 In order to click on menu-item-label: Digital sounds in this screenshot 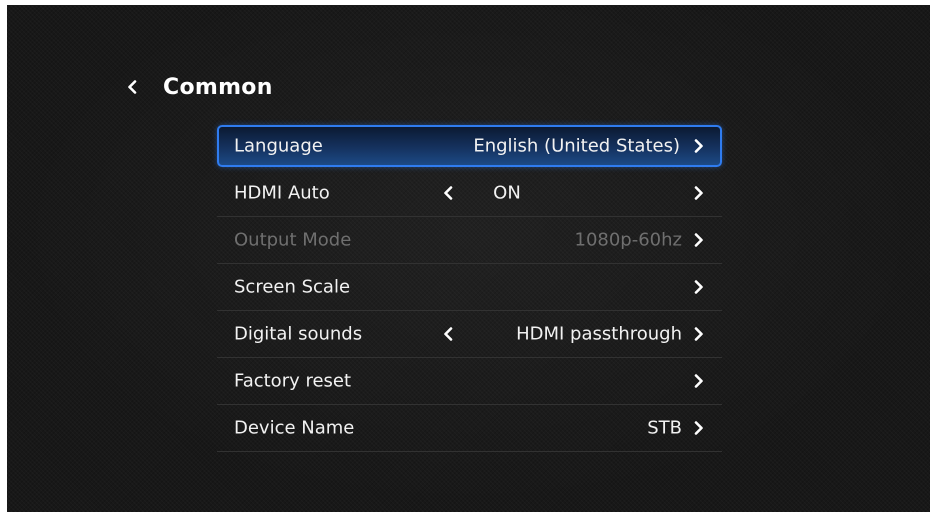, I will do `click(298, 334)`.